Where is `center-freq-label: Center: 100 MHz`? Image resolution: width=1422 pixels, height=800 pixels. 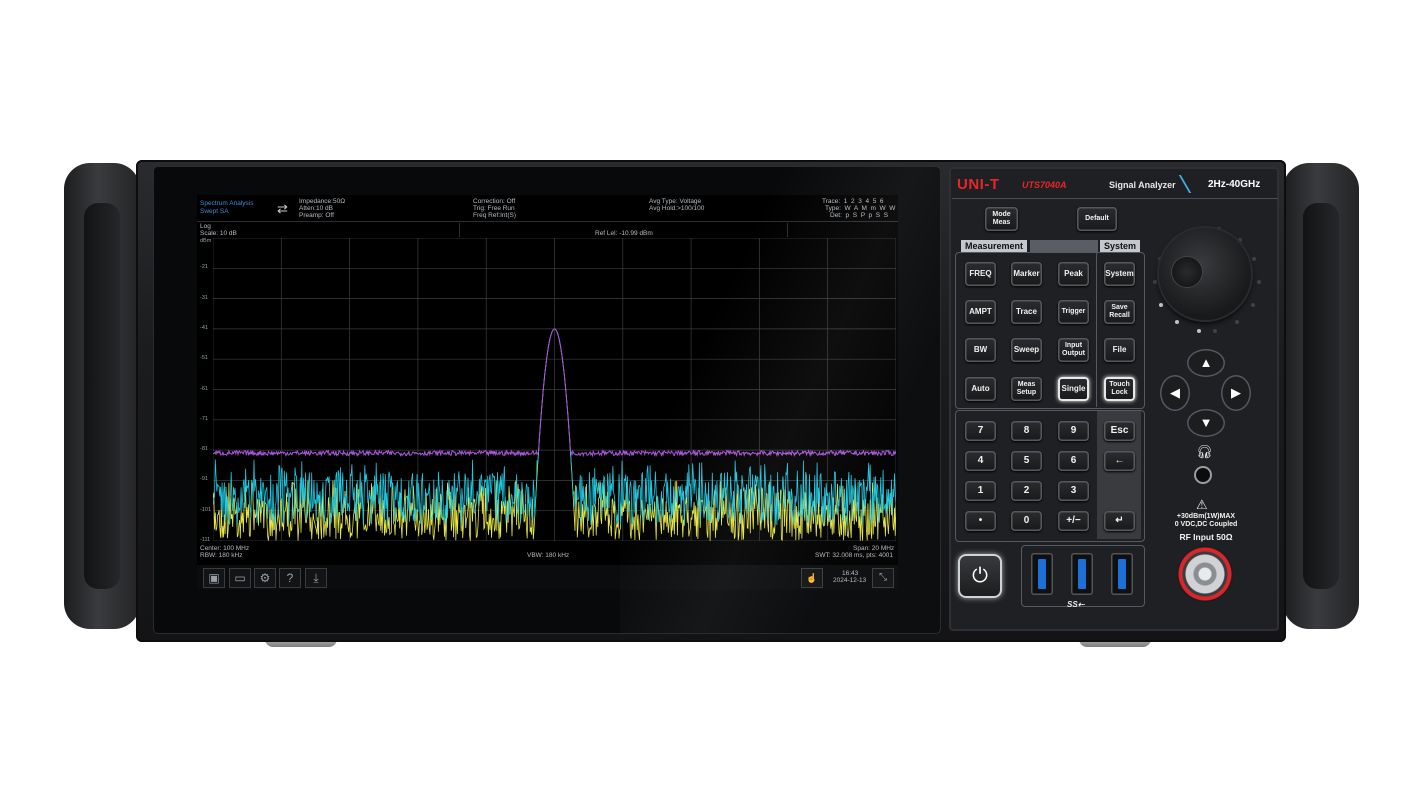 center-freq-label: Center: 100 MHz is located at coordinates (224, 548).